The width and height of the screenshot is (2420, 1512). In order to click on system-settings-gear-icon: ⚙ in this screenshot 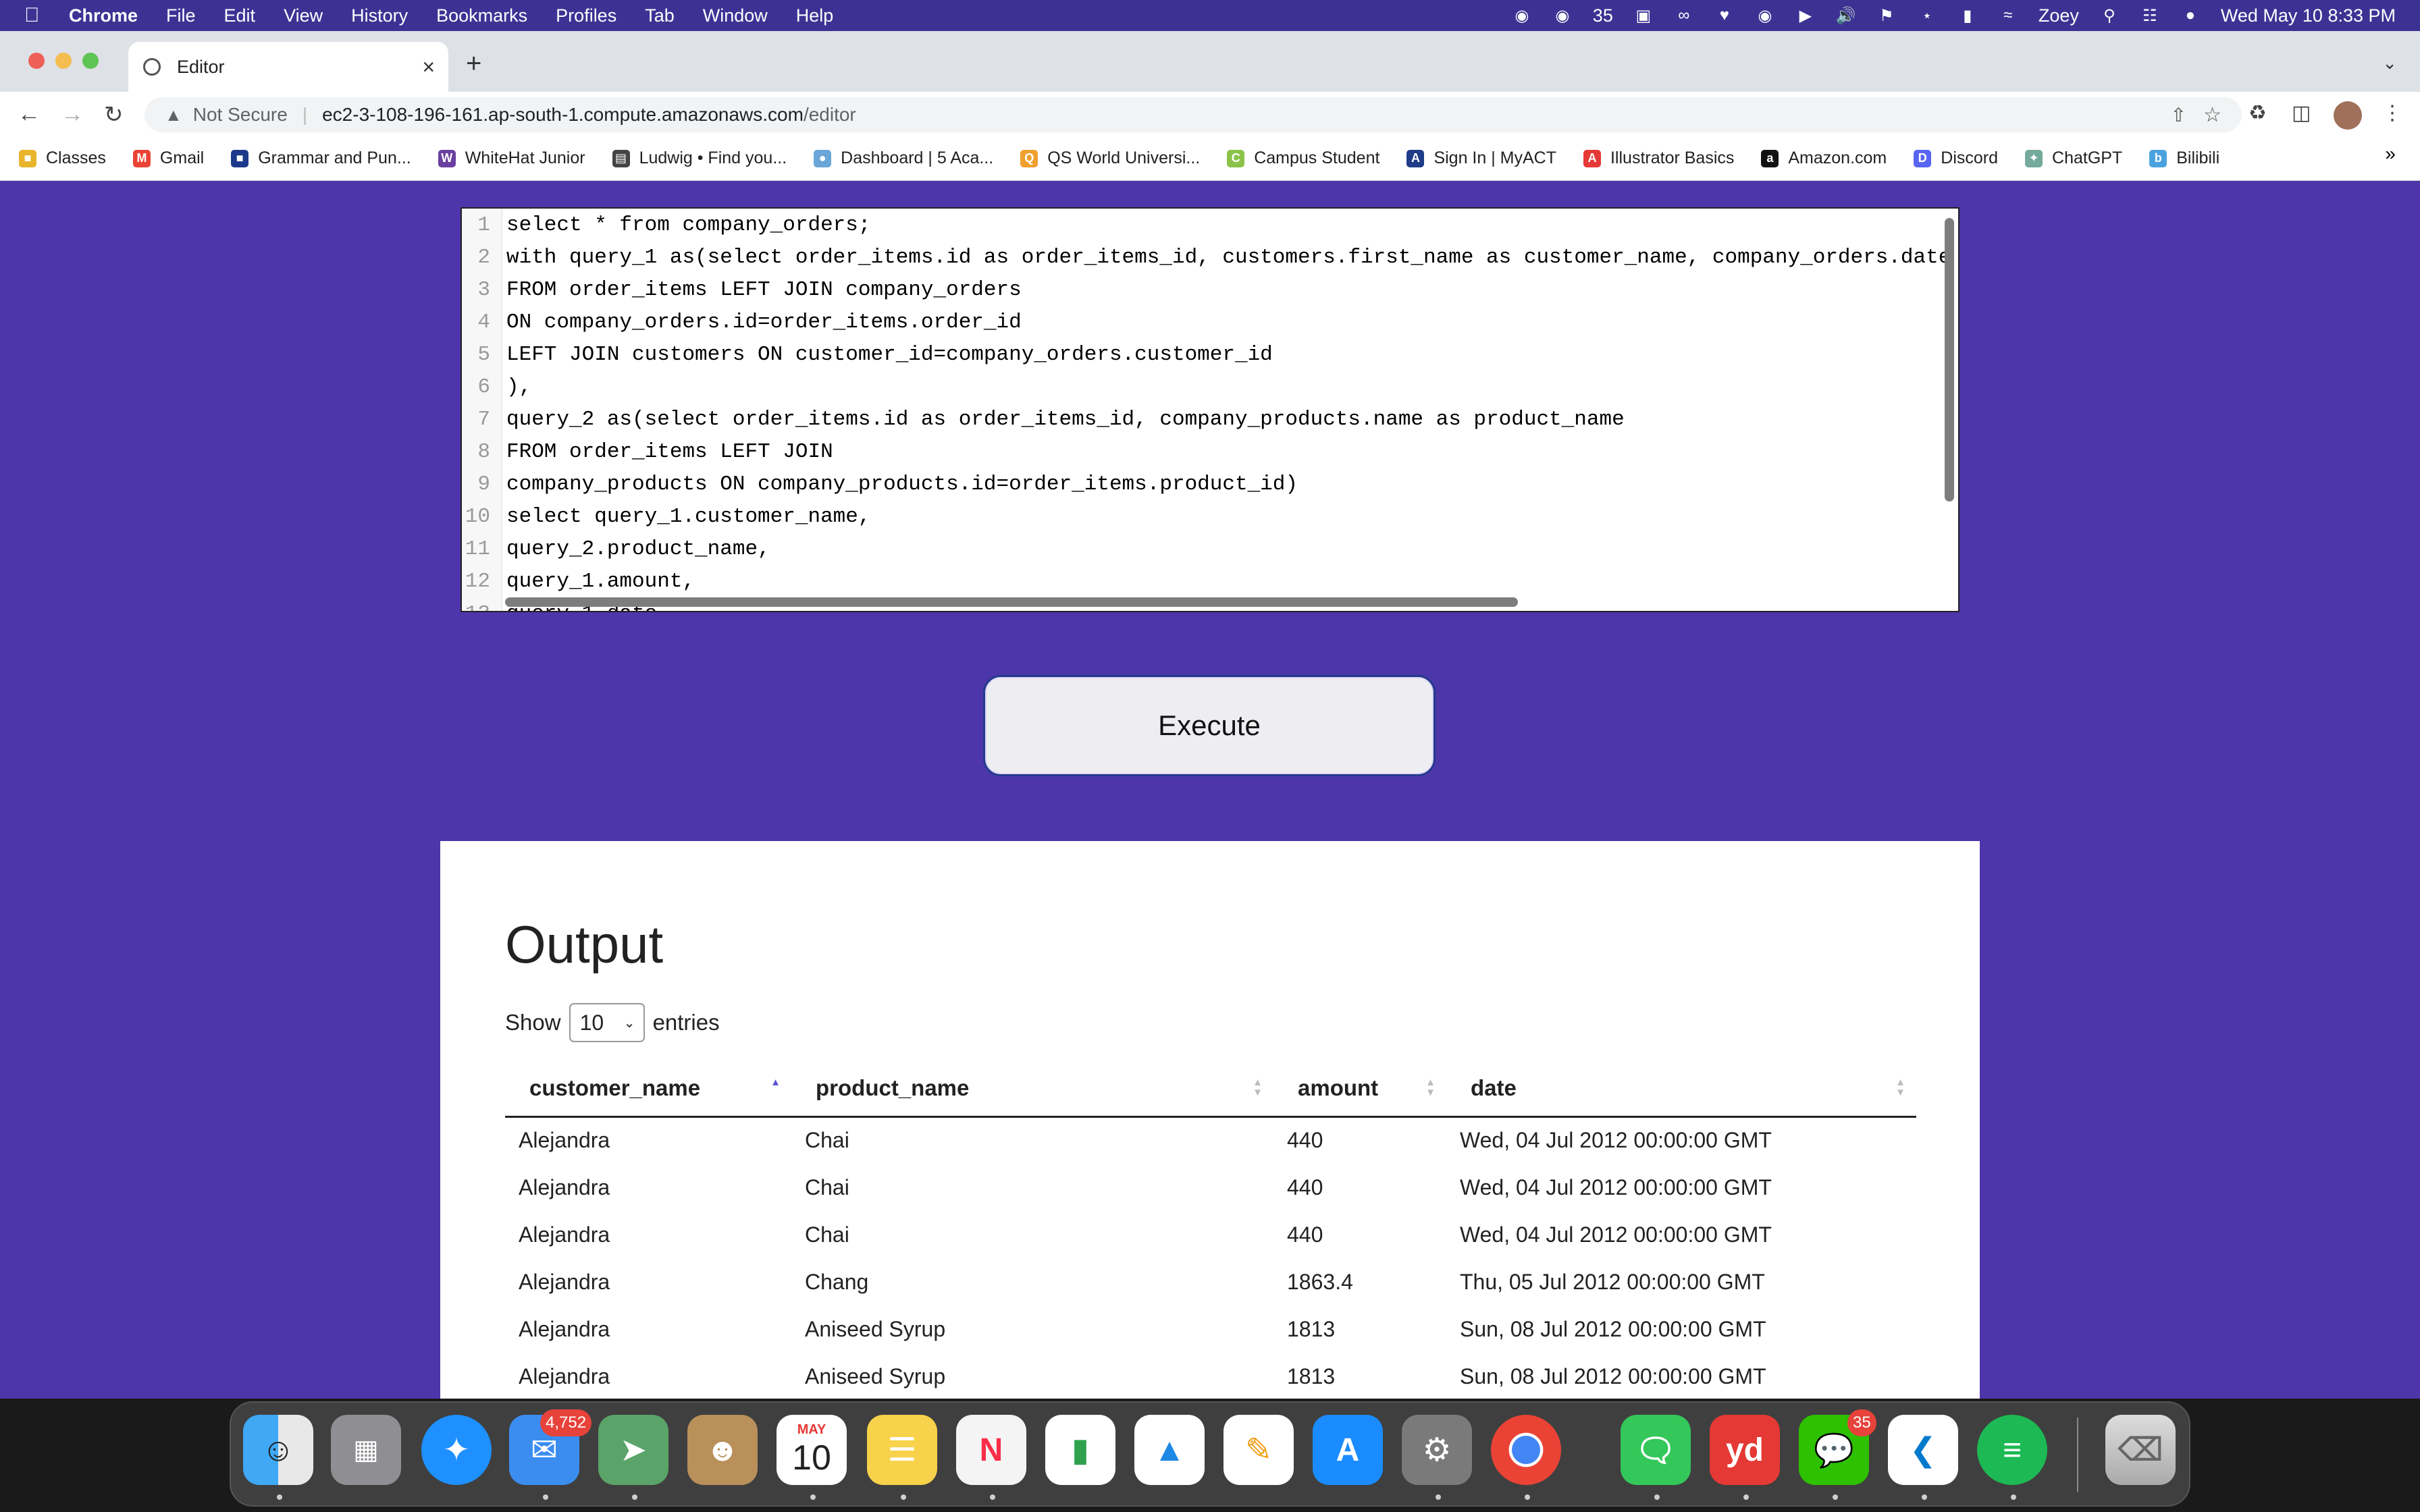, I will do `click(1437, 1450)`.